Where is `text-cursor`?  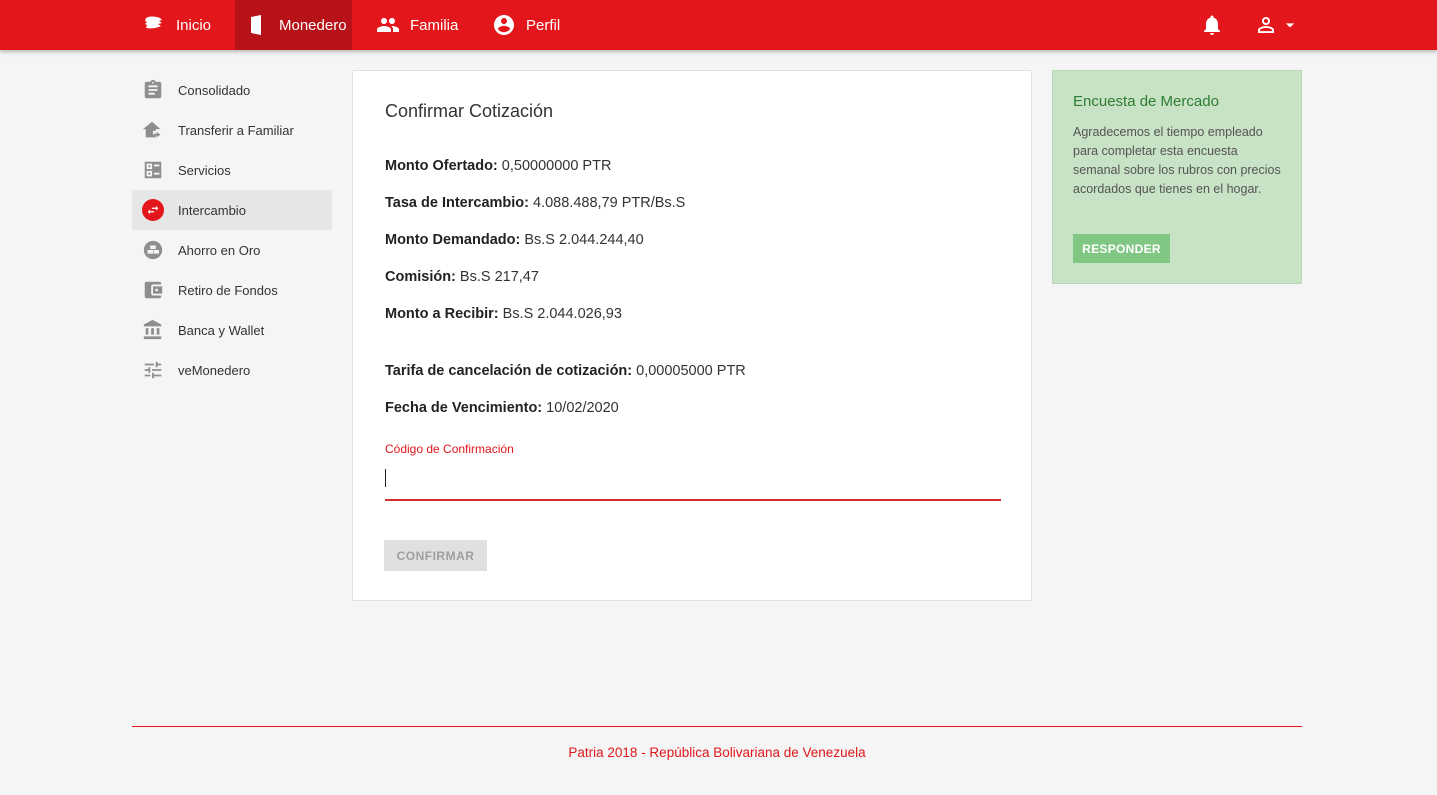
text-cursor is located at coordinates (385, 478).